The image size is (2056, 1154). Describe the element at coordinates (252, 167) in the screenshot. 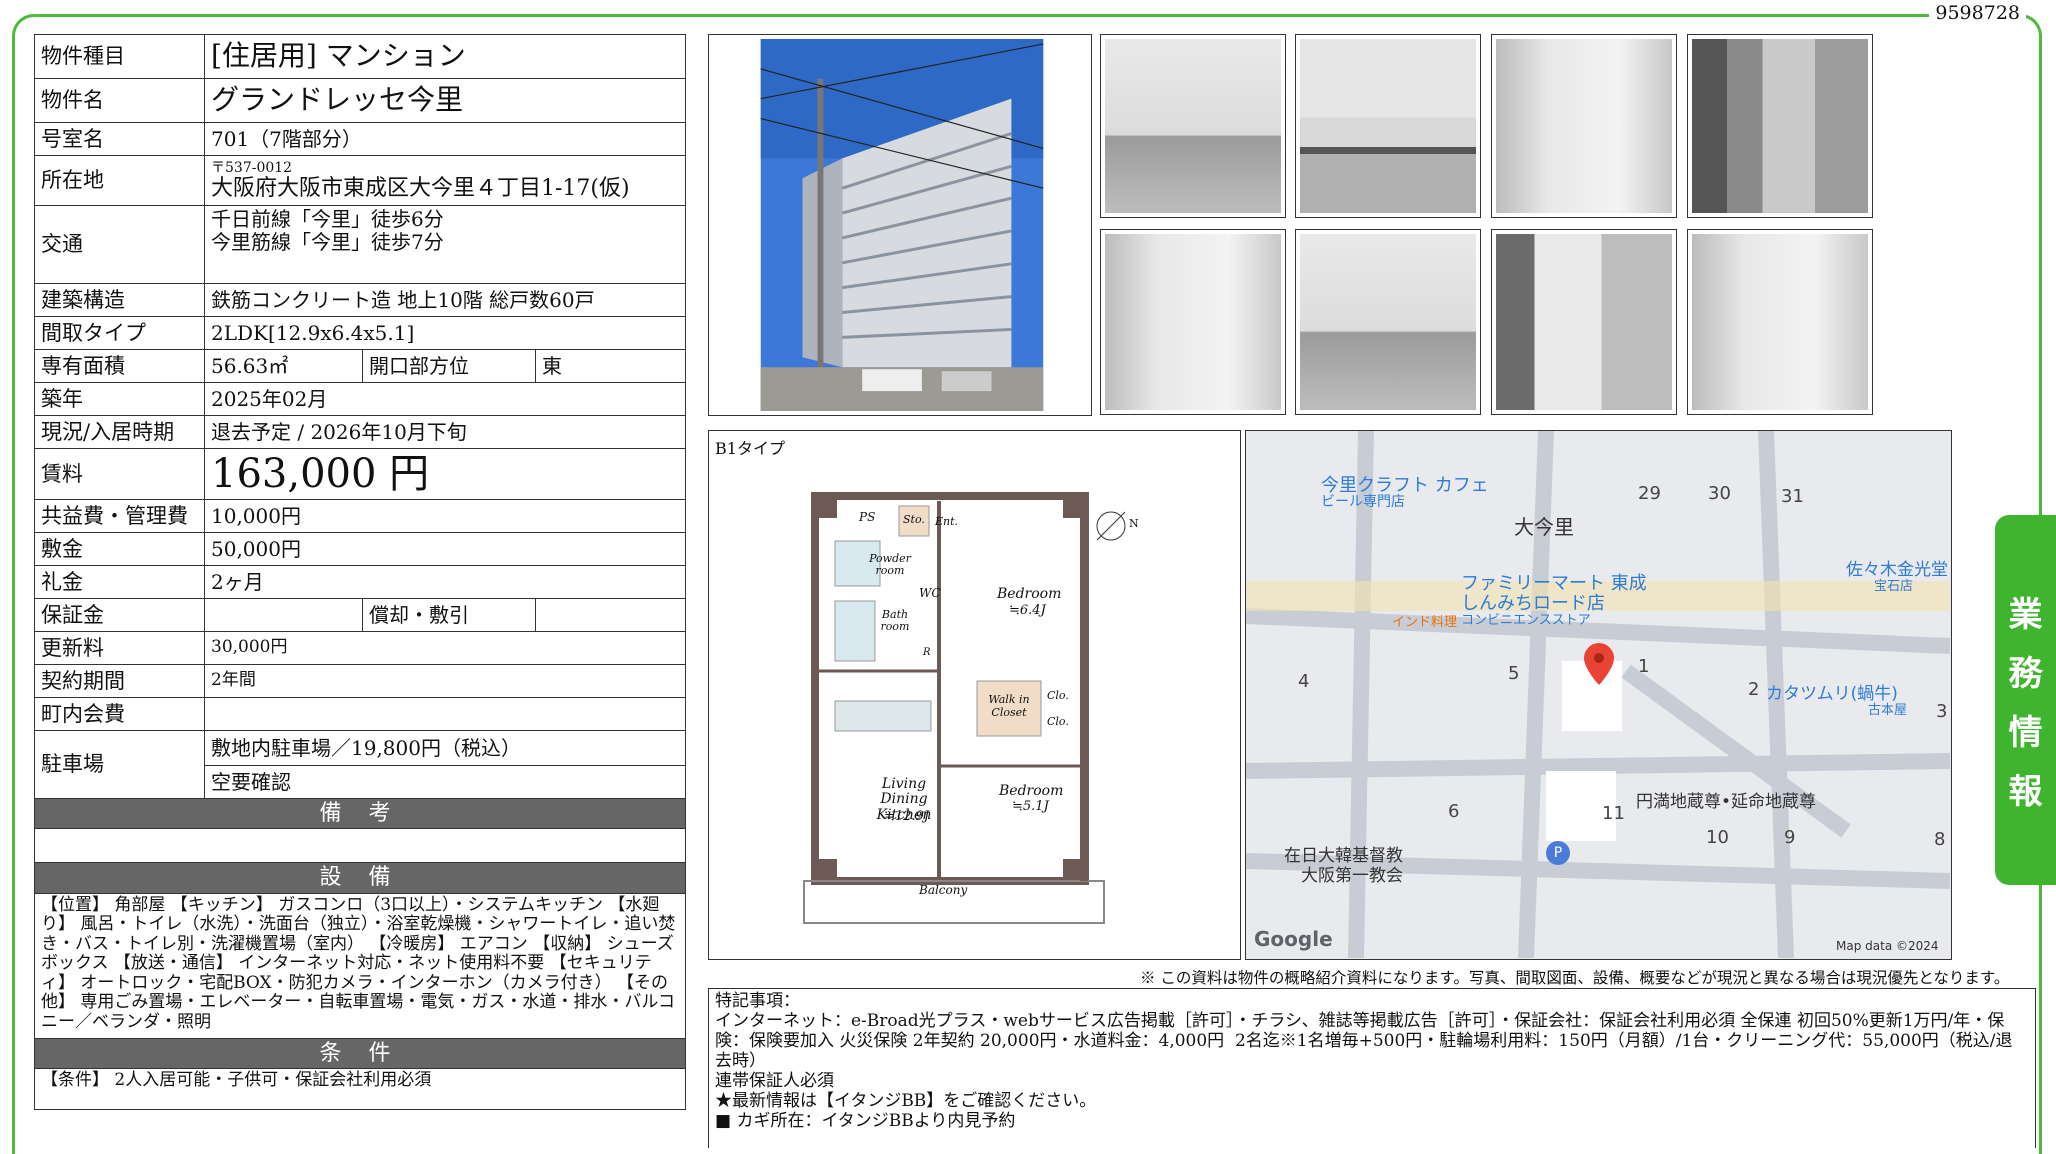

I see `postal-code: 〒537-0012` at that location.